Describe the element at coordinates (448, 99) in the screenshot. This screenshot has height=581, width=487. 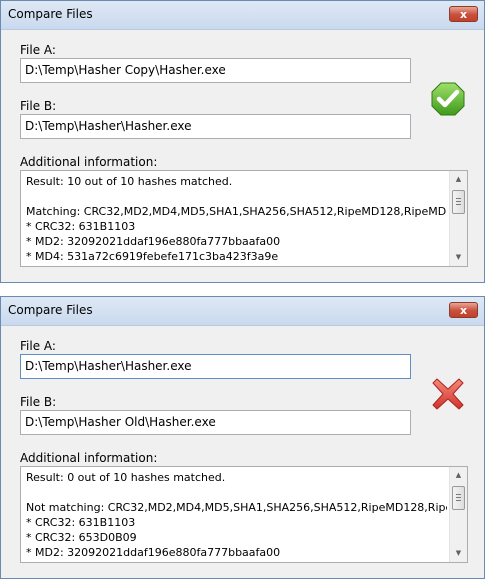
I see `check-icon` at that location.